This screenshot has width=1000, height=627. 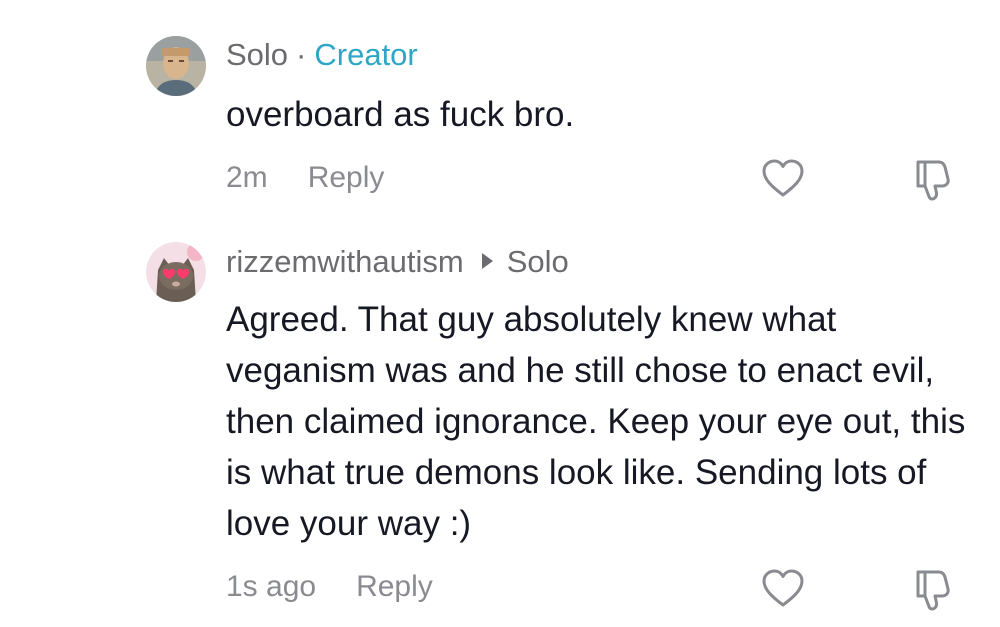 What do you see at coordinates (487, 261) in the screenshot?
I see `reply-arrow-icon` at bounding box center [487, 261].